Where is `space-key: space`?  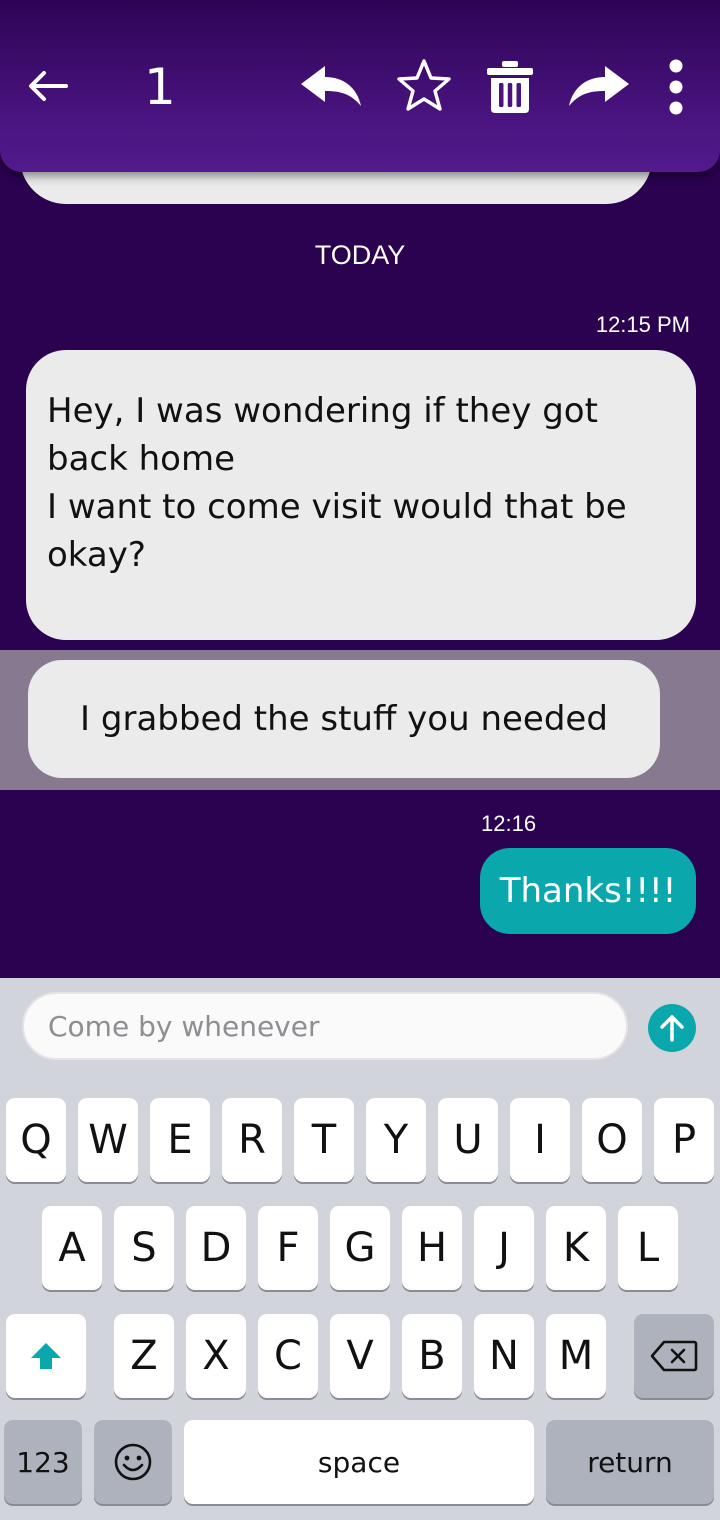 space-key: space is located at coordinates (359, 1462).